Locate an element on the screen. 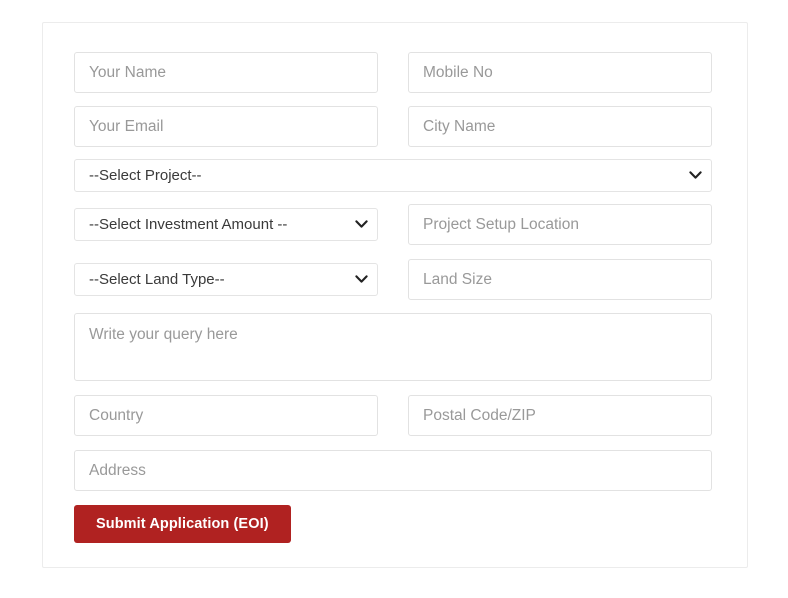 Image resolution: width=788 pixels, height=598 pixels. project-select: --Select Project-- is located at coordinates (393, 175).